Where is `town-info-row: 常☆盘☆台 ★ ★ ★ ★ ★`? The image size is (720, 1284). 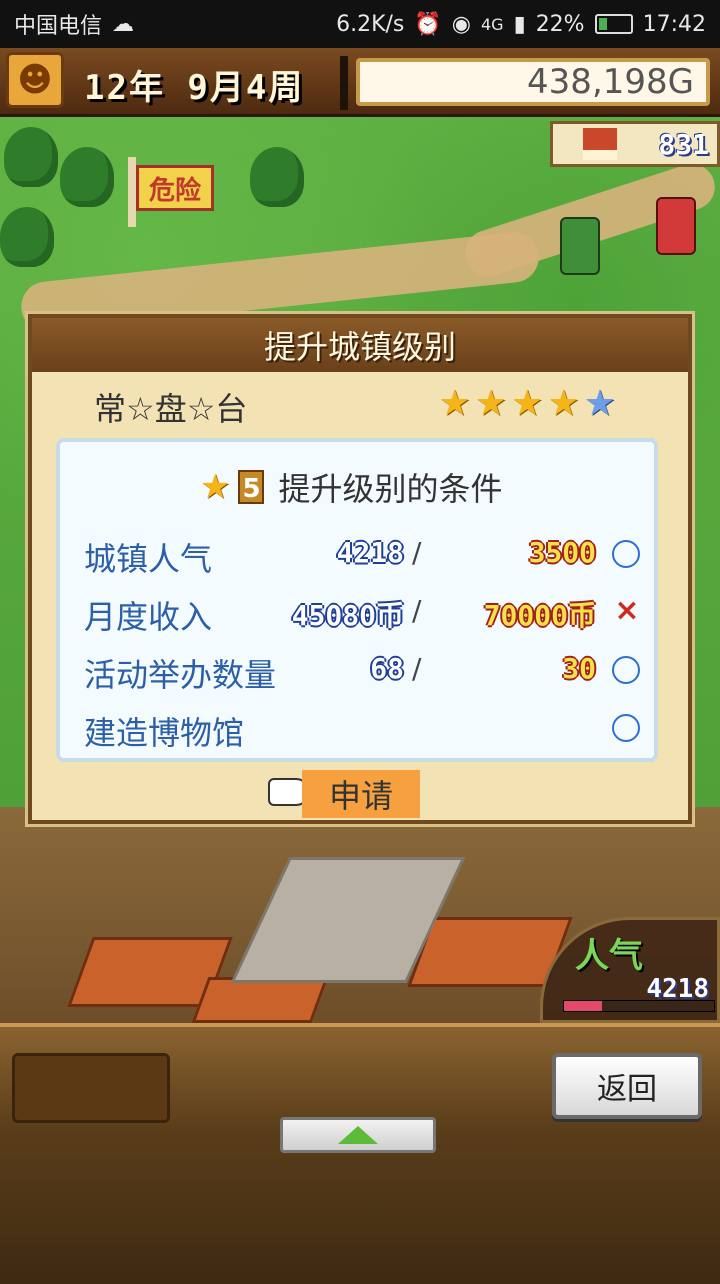 town-info-row: 常☆盘☆台 ★ ★ ★ ★ ★ is located at coordinates (360, 404).